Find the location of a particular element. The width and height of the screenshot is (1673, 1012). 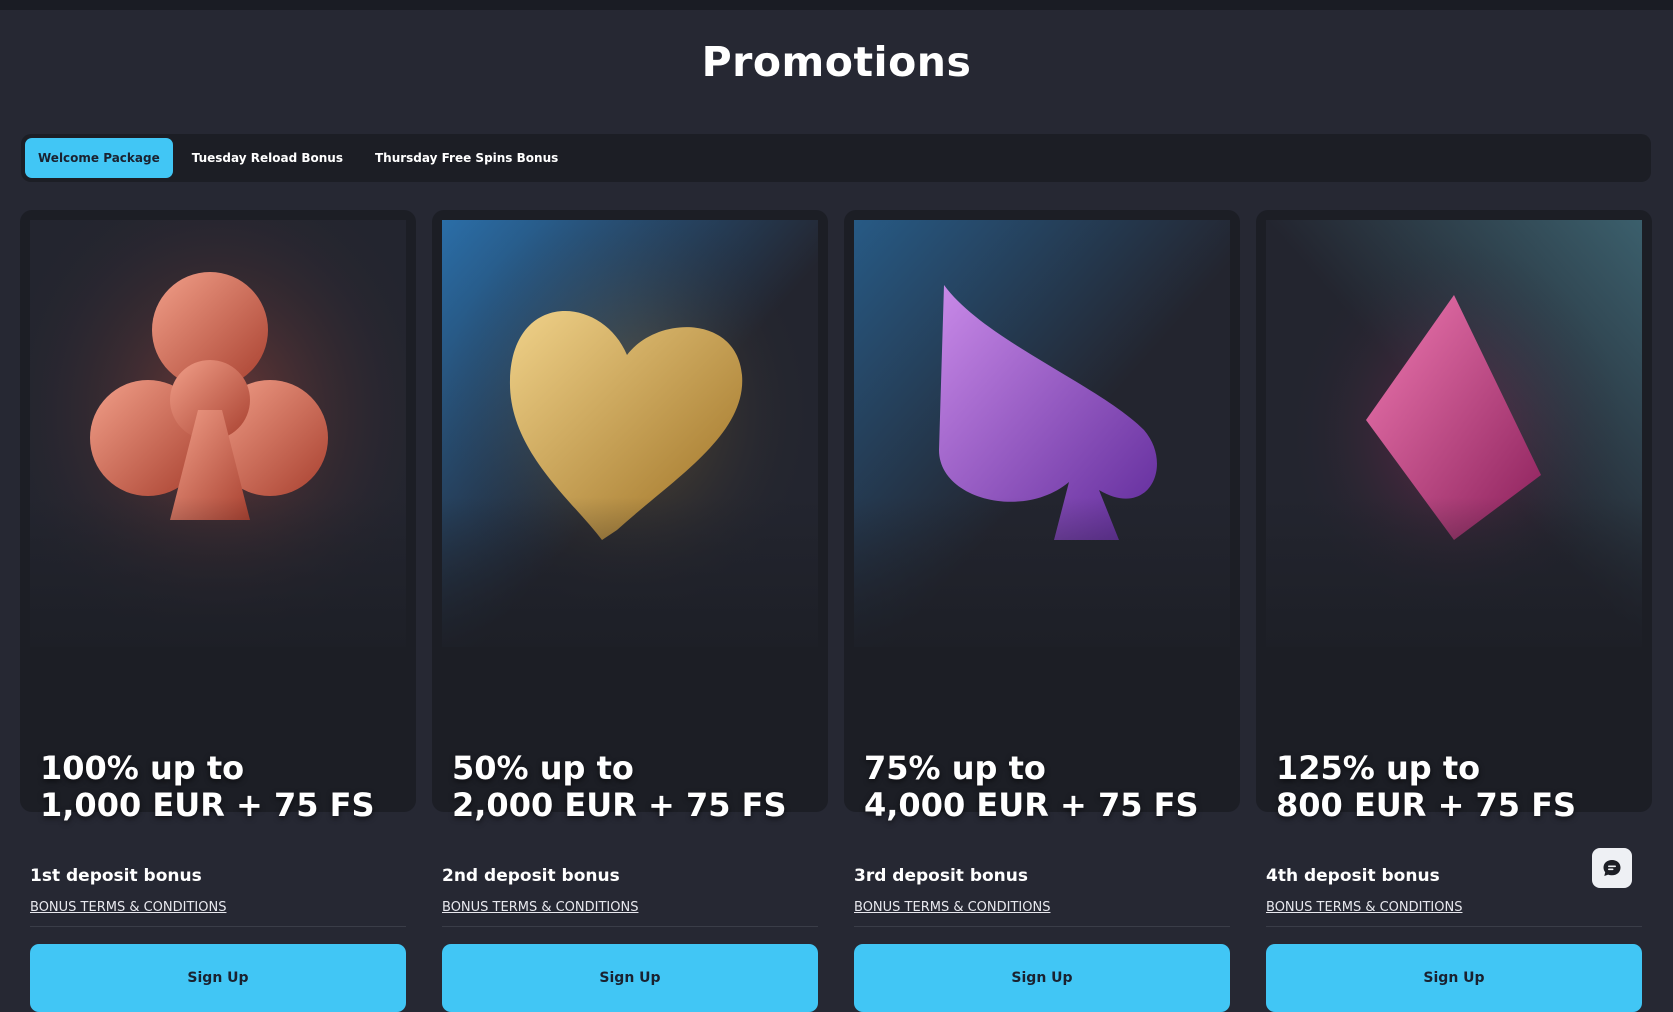

deposit-label: 1st deposit bonus is located at coordinates (116, 876).